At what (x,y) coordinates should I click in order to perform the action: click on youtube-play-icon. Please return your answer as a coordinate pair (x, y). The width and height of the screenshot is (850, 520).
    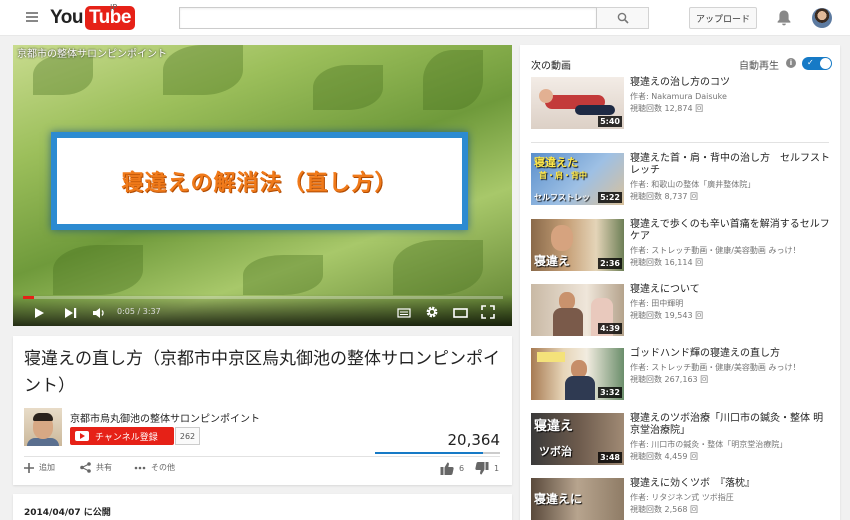
    Looking at the image, I should click on (82, 436).